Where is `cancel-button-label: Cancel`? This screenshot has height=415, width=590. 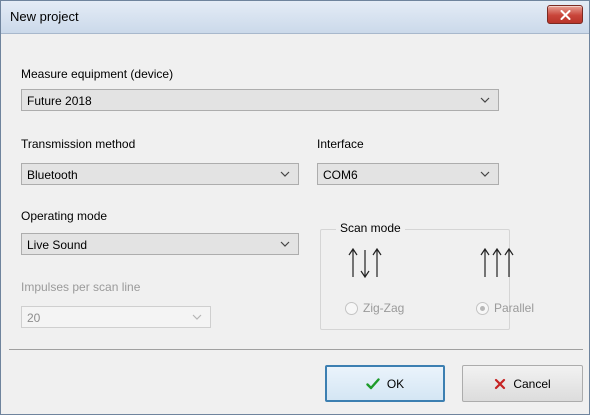 cancel-button-label: Cancel is located at coordinates (532, 383).